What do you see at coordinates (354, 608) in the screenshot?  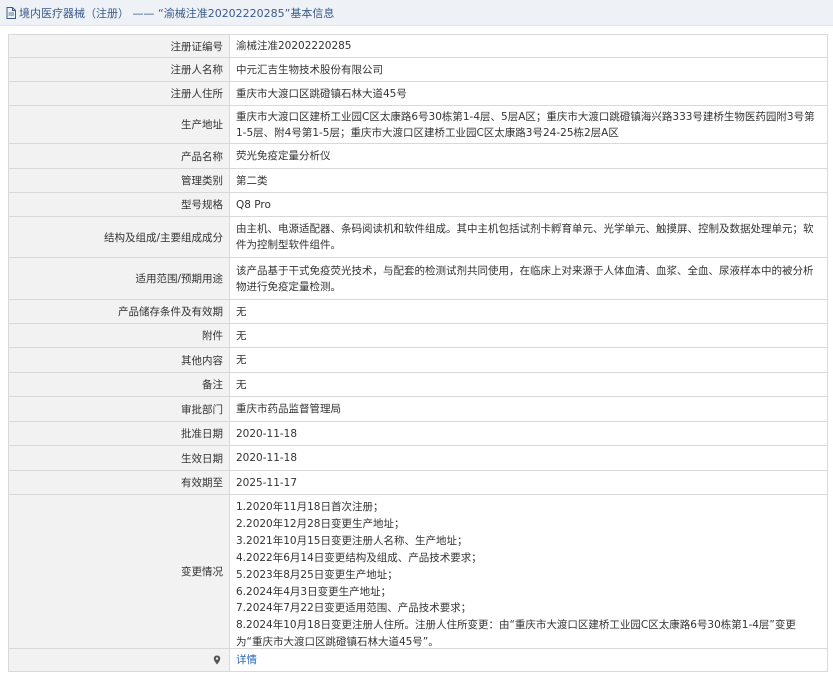 I see `change-item: 7.2024年7月22日变更适用范围、产品技术要求；` at bounding box center [354, 608].